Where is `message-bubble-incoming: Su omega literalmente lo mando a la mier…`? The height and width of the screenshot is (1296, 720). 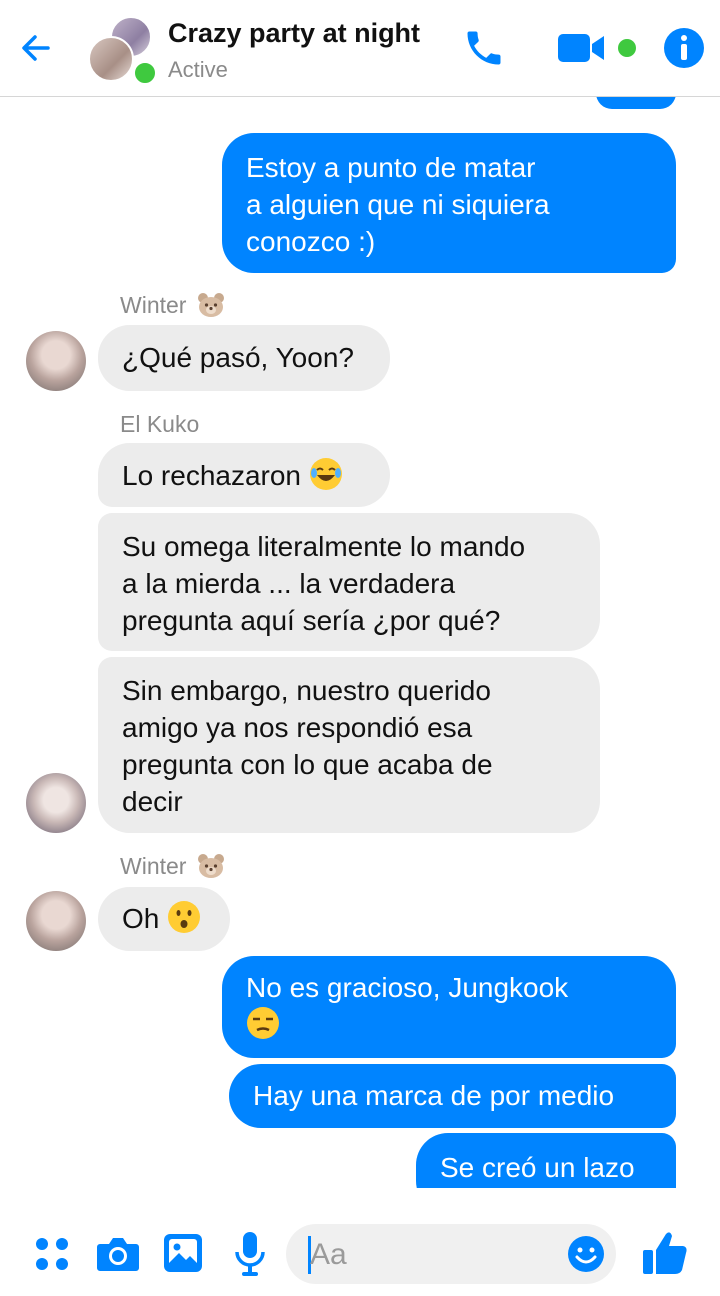 message-bubble-incoming: Su omega literalmente lo mando a la mier… is located at coordinates (349, 582).